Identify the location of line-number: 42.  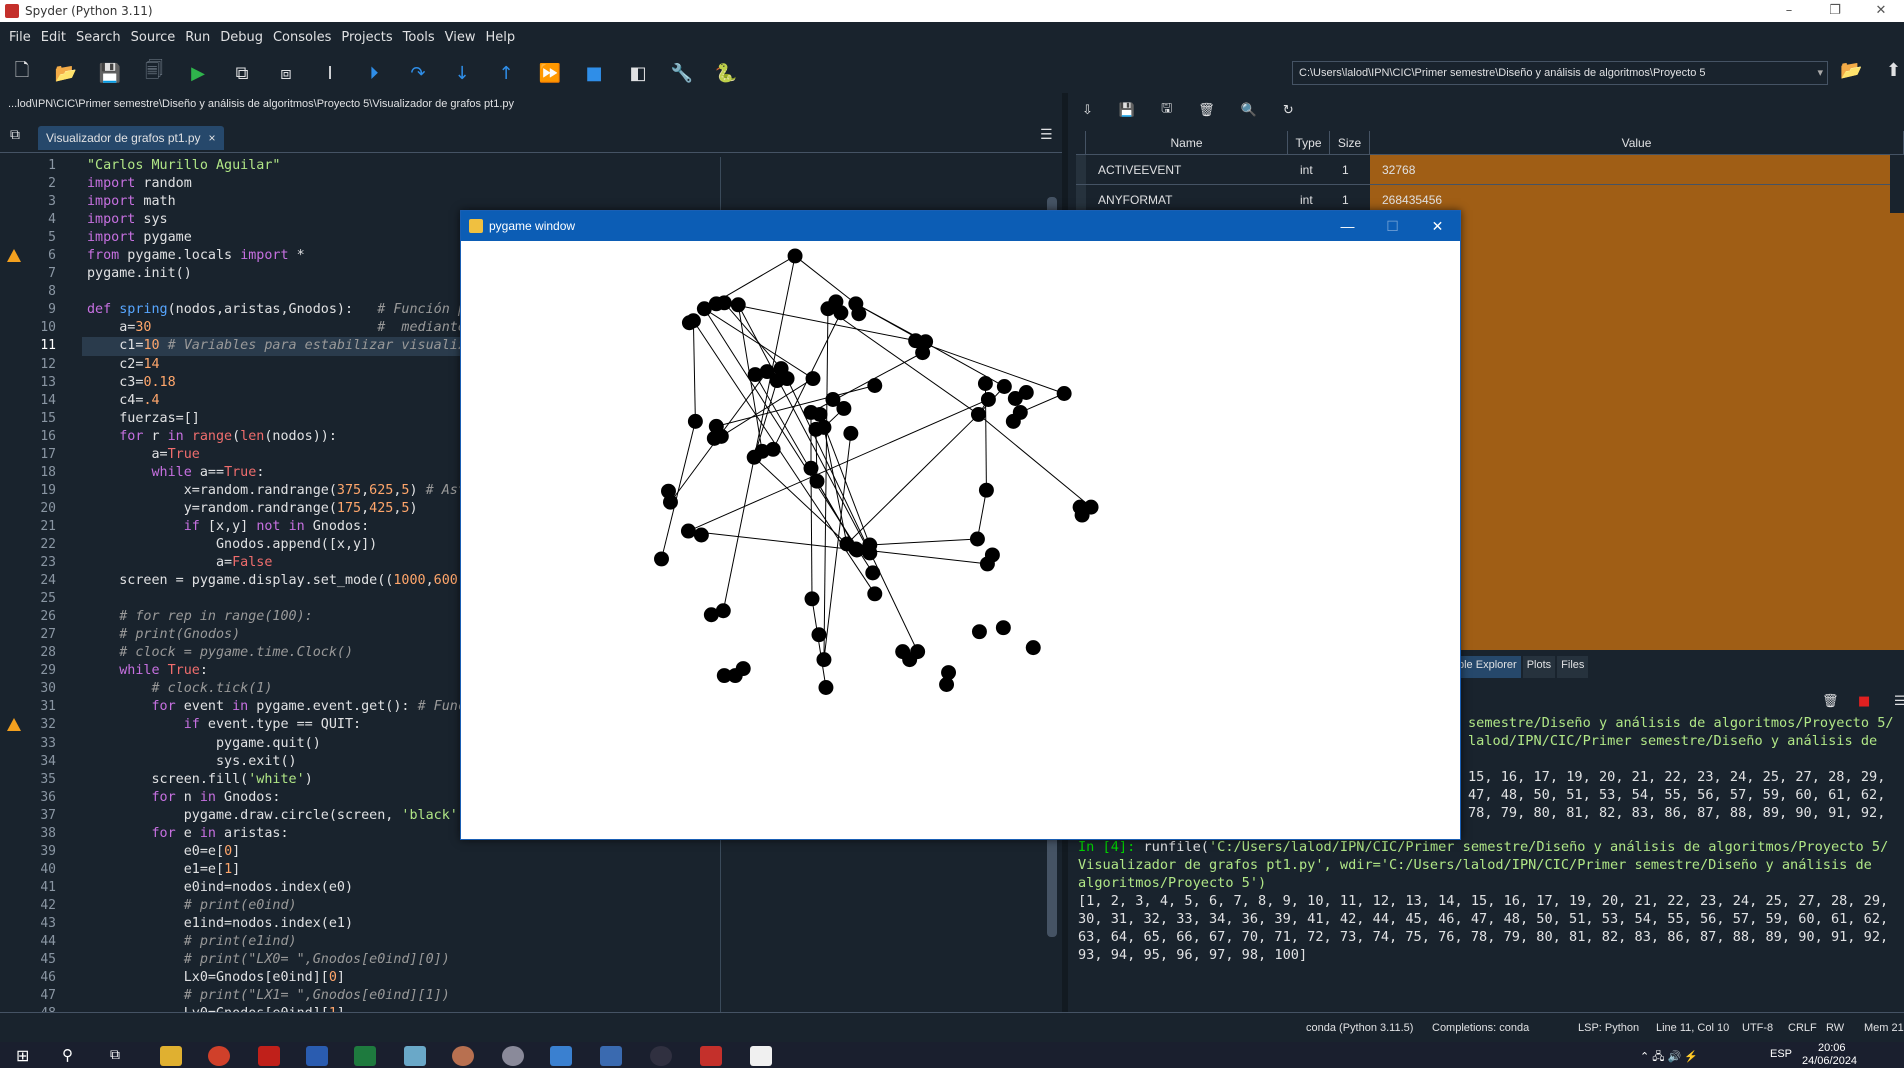
(41, 906).